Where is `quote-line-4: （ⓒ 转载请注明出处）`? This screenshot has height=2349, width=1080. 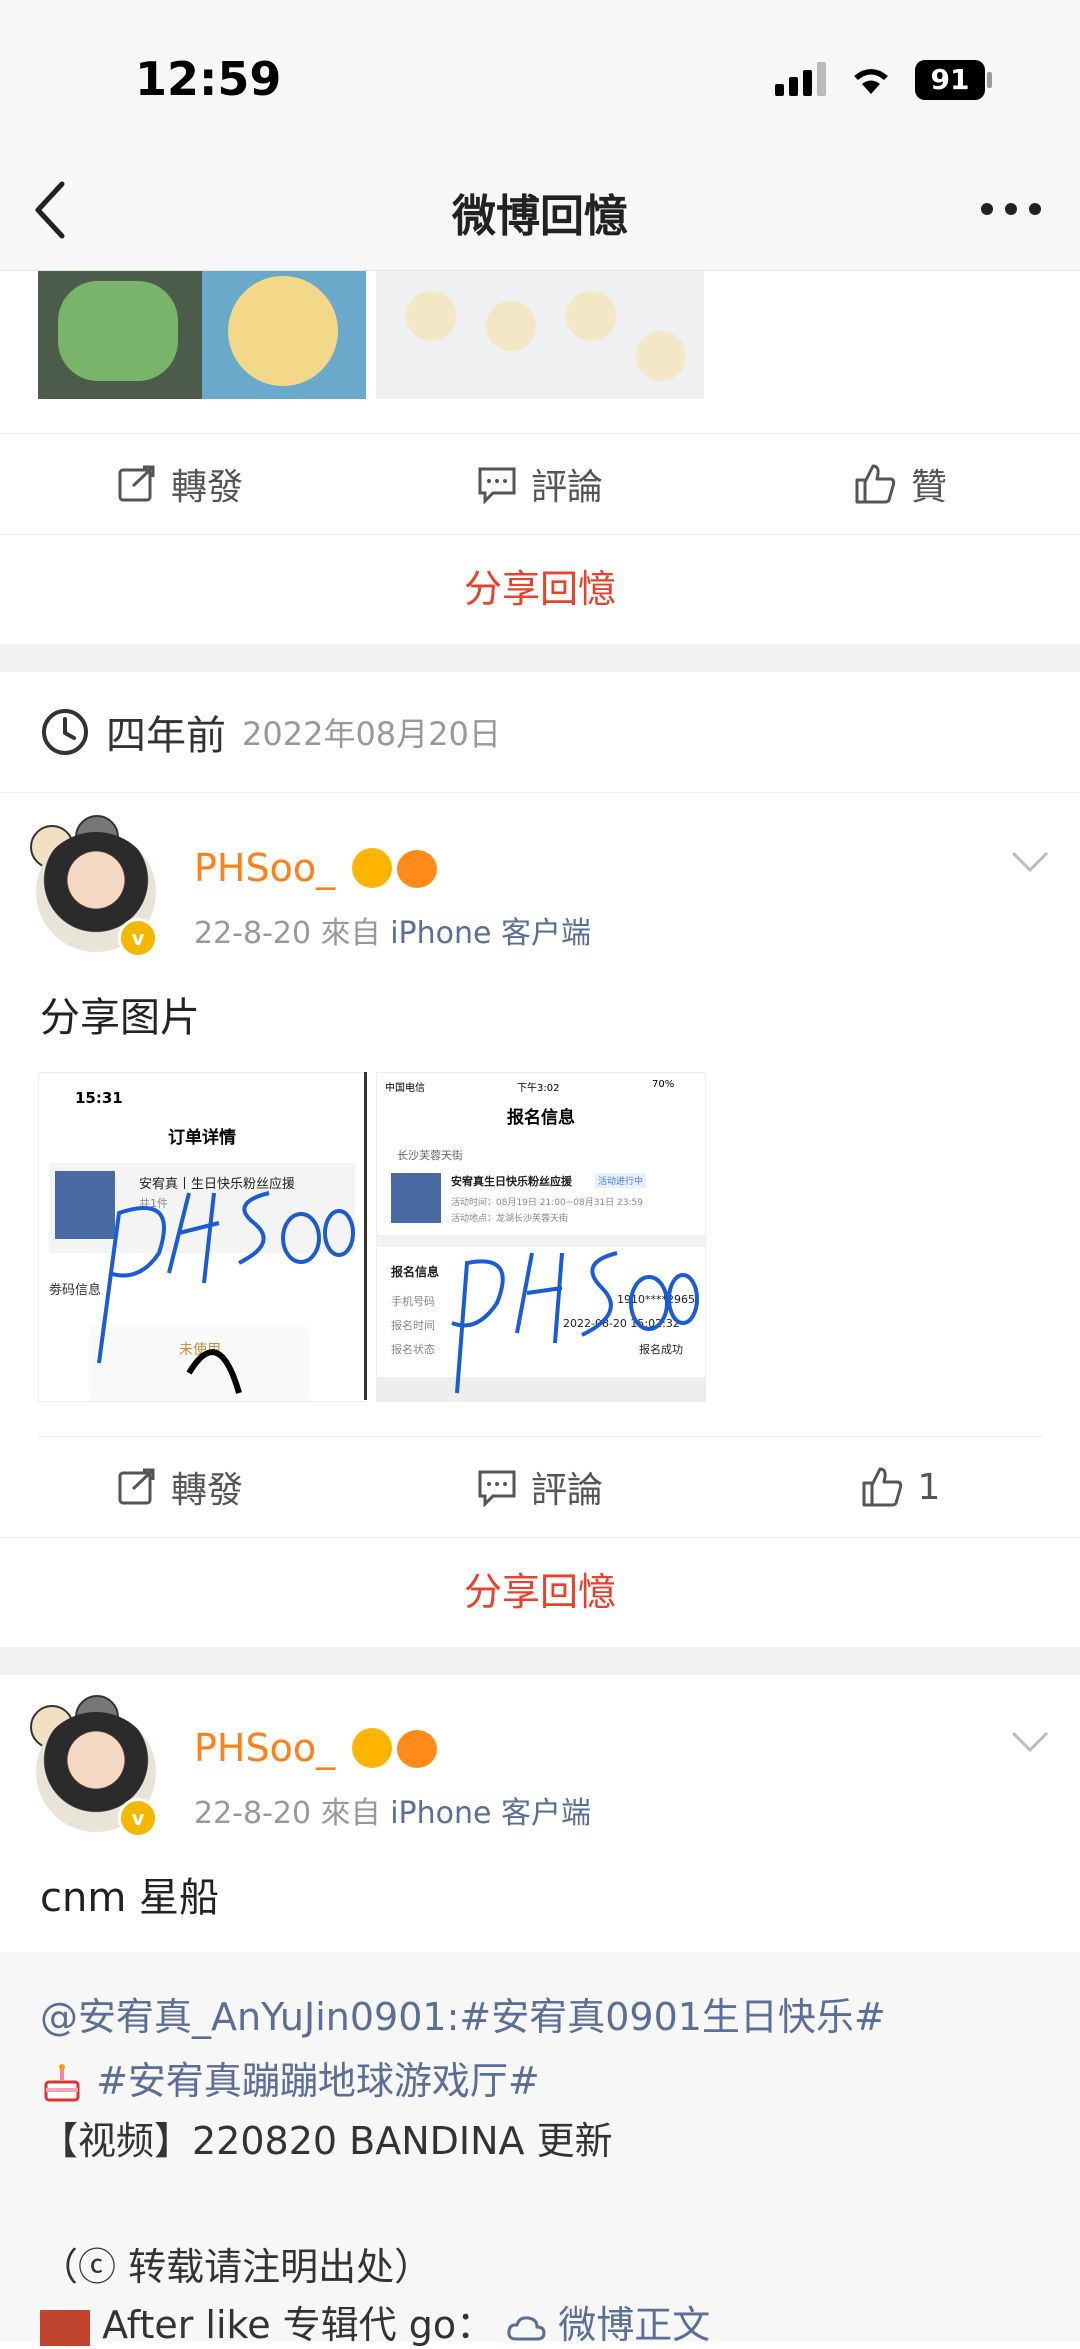 quote-line-4: （ⓒ 转载请注明出处） is located at coordinates (236, 2267).